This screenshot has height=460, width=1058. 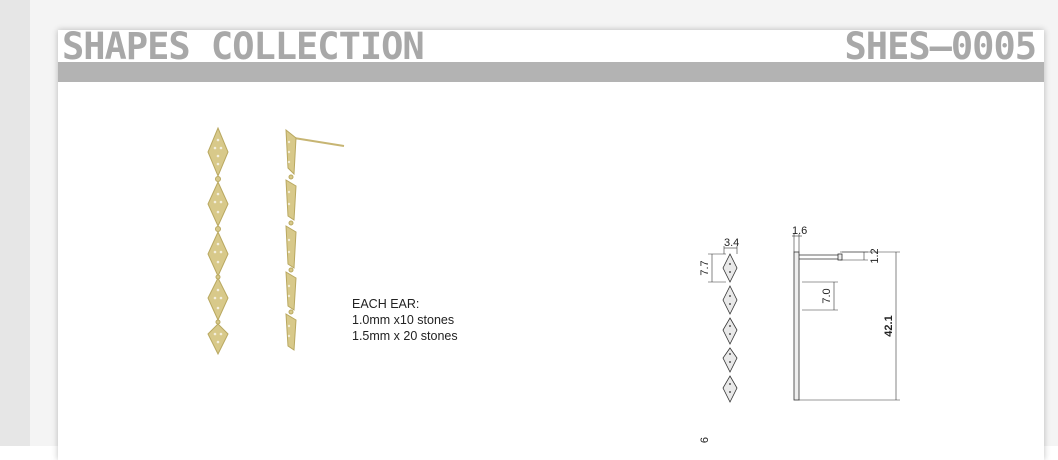 What do you see at coordinates (386, 304) in the screenshot?
I see `notes-heading: EACH EAR:` at bounding box center [386, 304].